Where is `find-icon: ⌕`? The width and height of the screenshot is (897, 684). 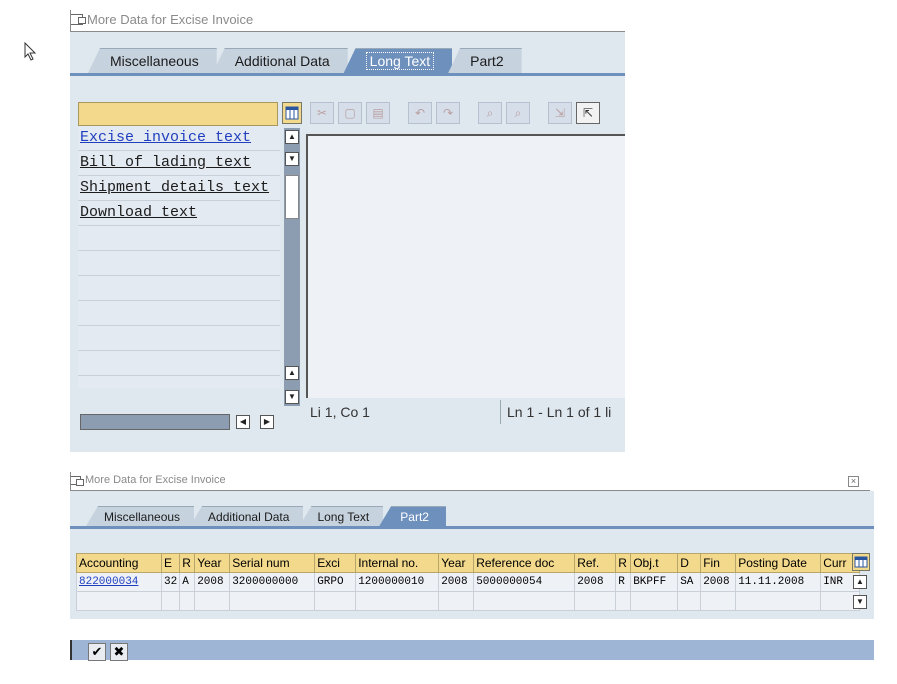
find-icon: ⌕ is located at coordinates (490, 113).